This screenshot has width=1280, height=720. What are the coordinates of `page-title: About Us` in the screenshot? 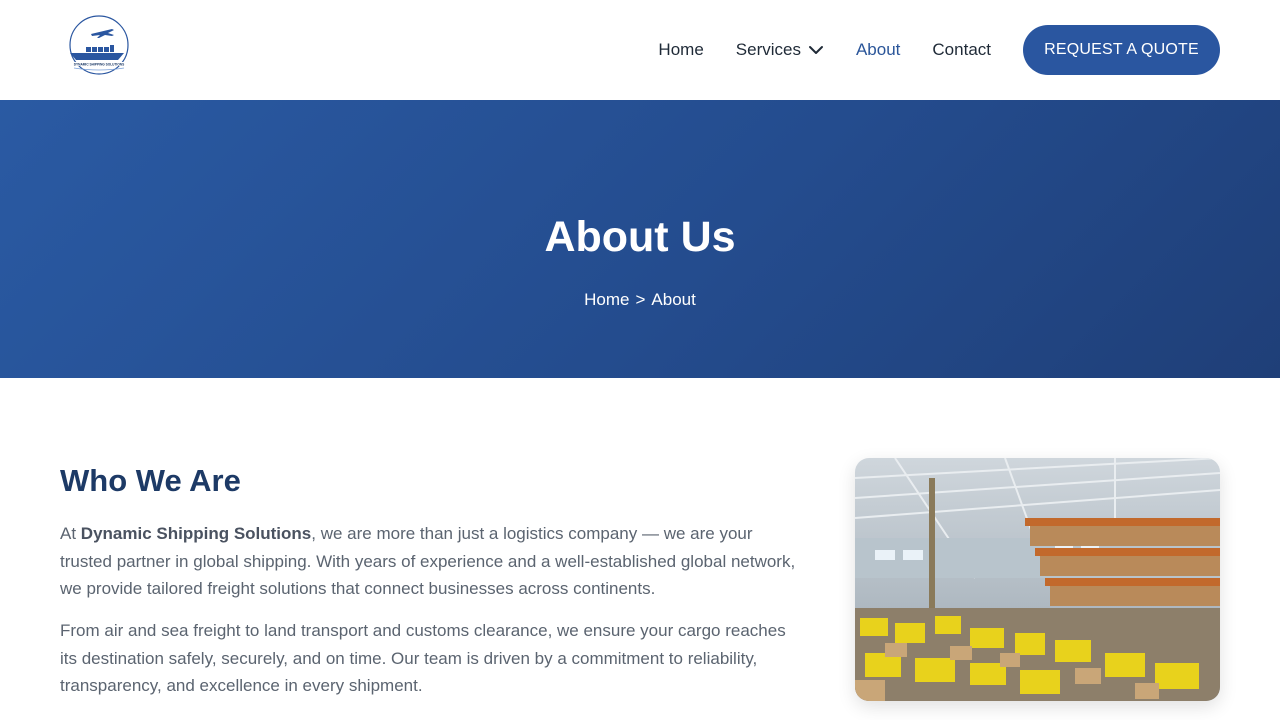 It's located at (640, 237).